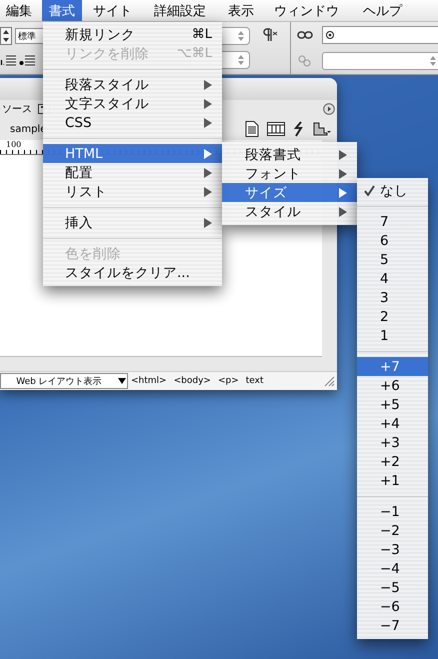 This screenshot has height=659, width=438. I want to click on page-title-text: sample, so click(28, 129).